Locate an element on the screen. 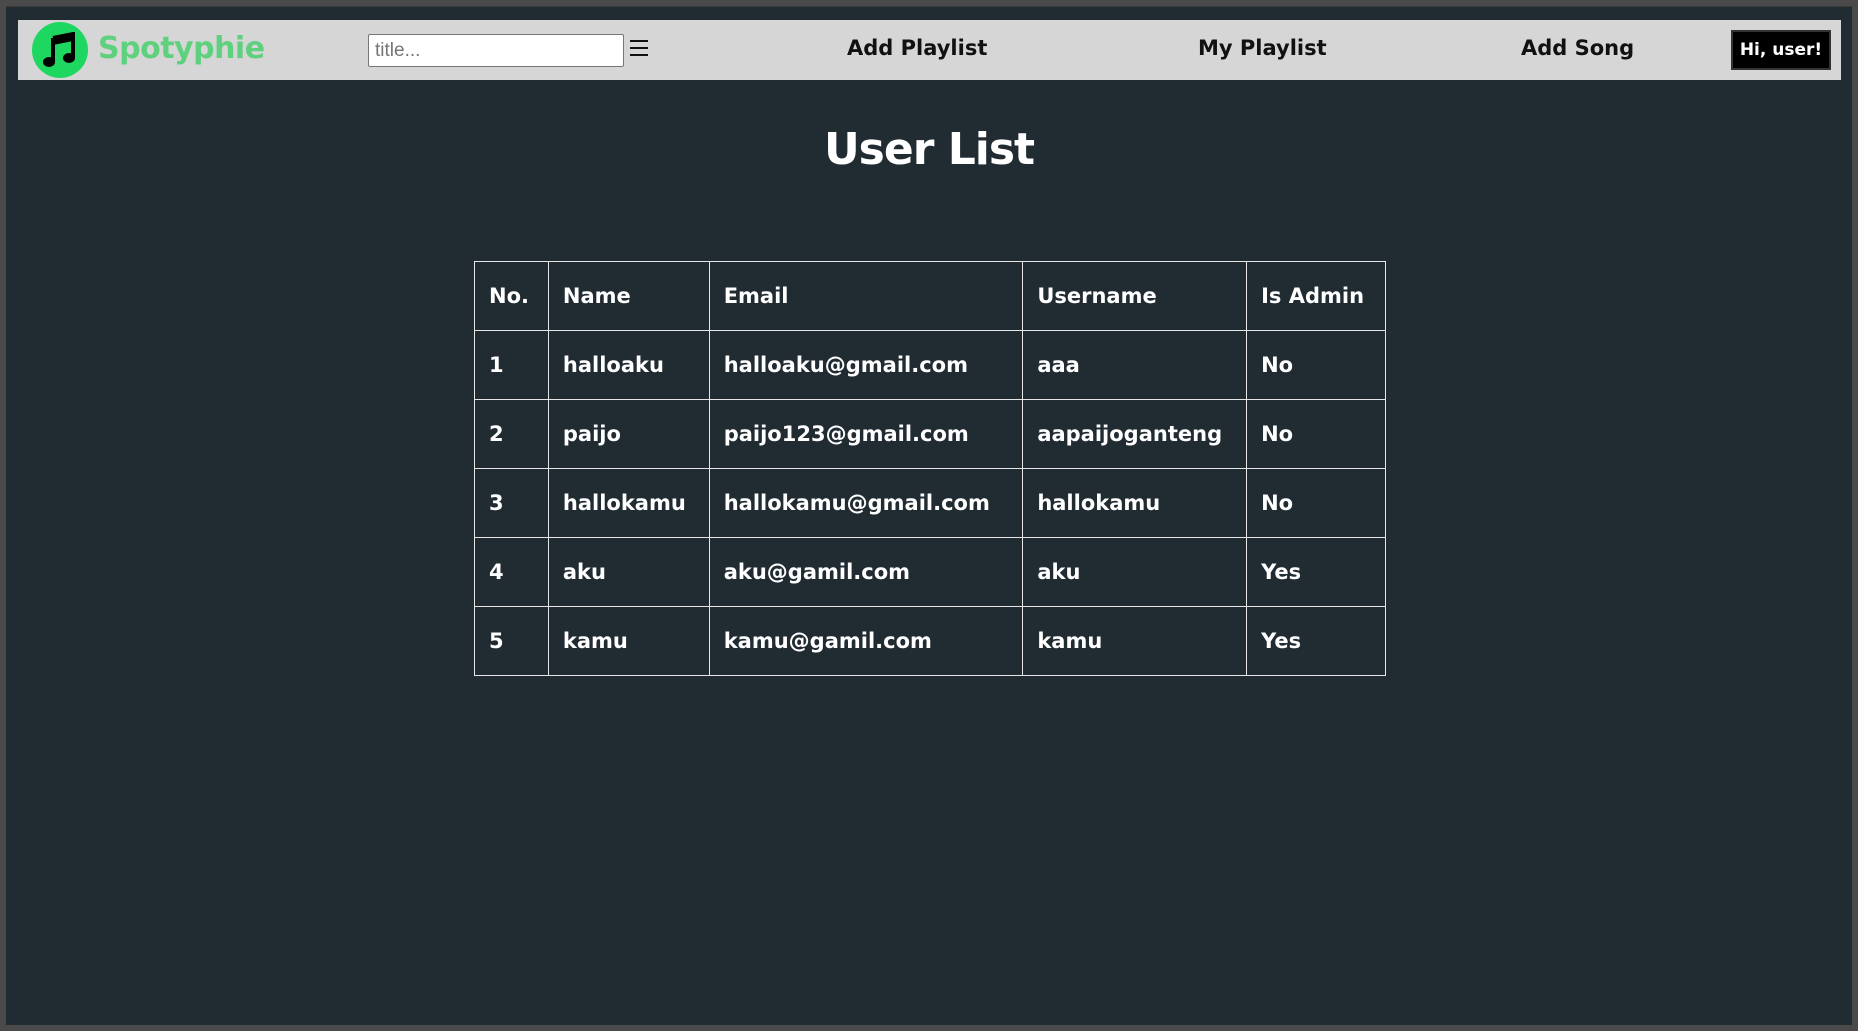 Image resolution: width=1858 pixels, height=1031 pixels. column-header-is-admin: Is Admin is located at coordinates (1316, 296).